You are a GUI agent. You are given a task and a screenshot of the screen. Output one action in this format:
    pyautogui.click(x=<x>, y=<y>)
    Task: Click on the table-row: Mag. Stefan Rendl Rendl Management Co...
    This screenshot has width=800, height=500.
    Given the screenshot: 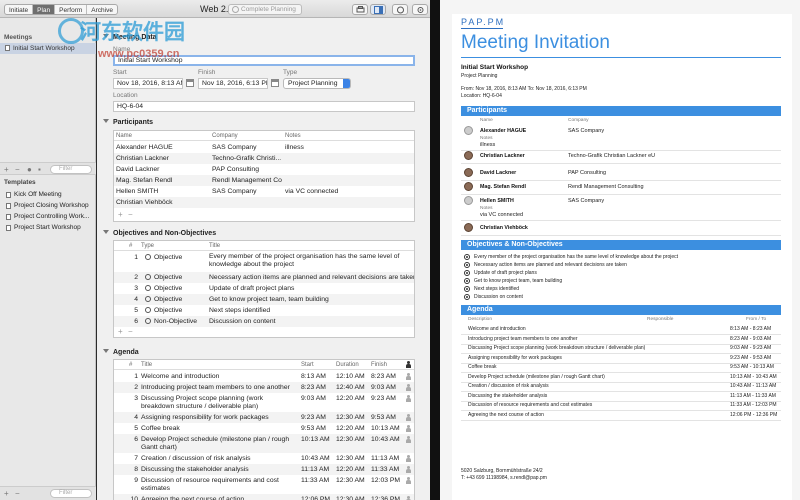 What is the action you would take?
    pyautogui.click(x=264, y=180)
    